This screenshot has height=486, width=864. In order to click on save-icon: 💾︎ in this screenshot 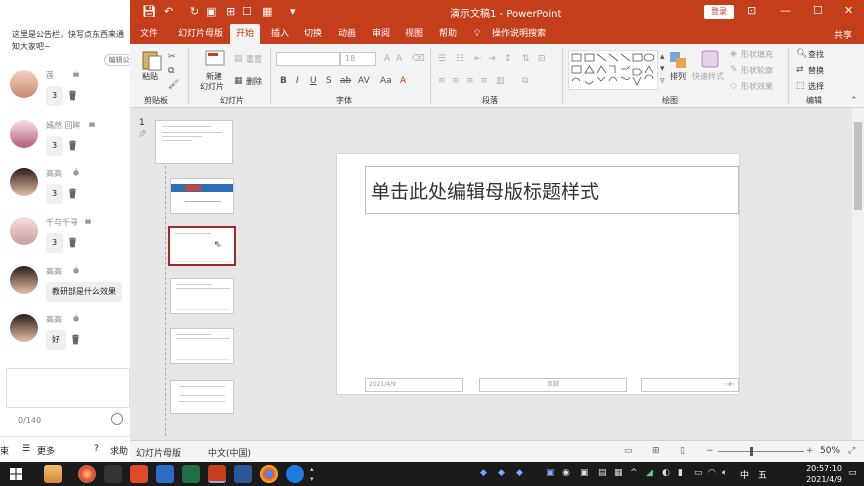, I will do `click(149, 12)`.